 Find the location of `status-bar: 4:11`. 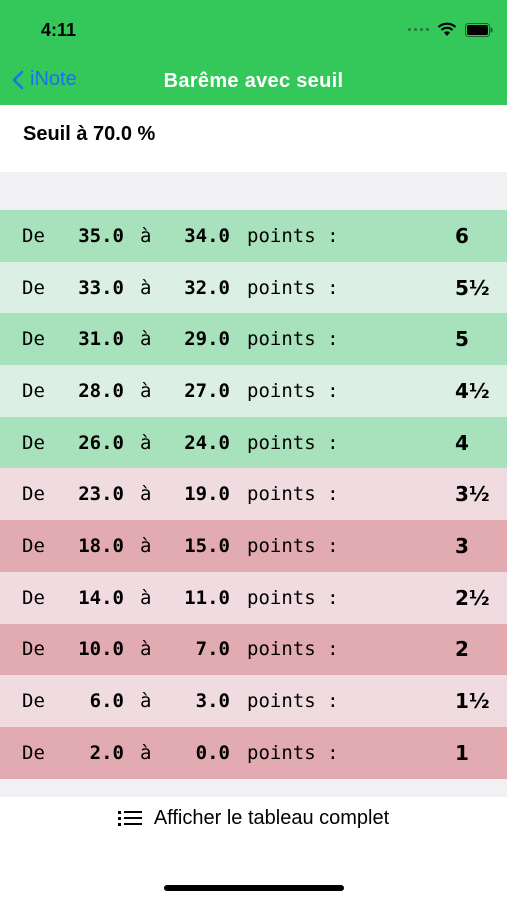

status-bar: 4:11 is located at coordinates (253, 30).